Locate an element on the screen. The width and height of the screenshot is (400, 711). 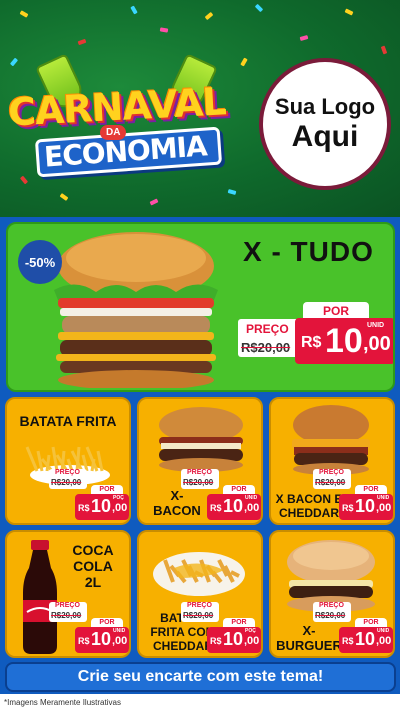
new-price: R$ 10 ,00 UNID is located at coordinates (344, 341).